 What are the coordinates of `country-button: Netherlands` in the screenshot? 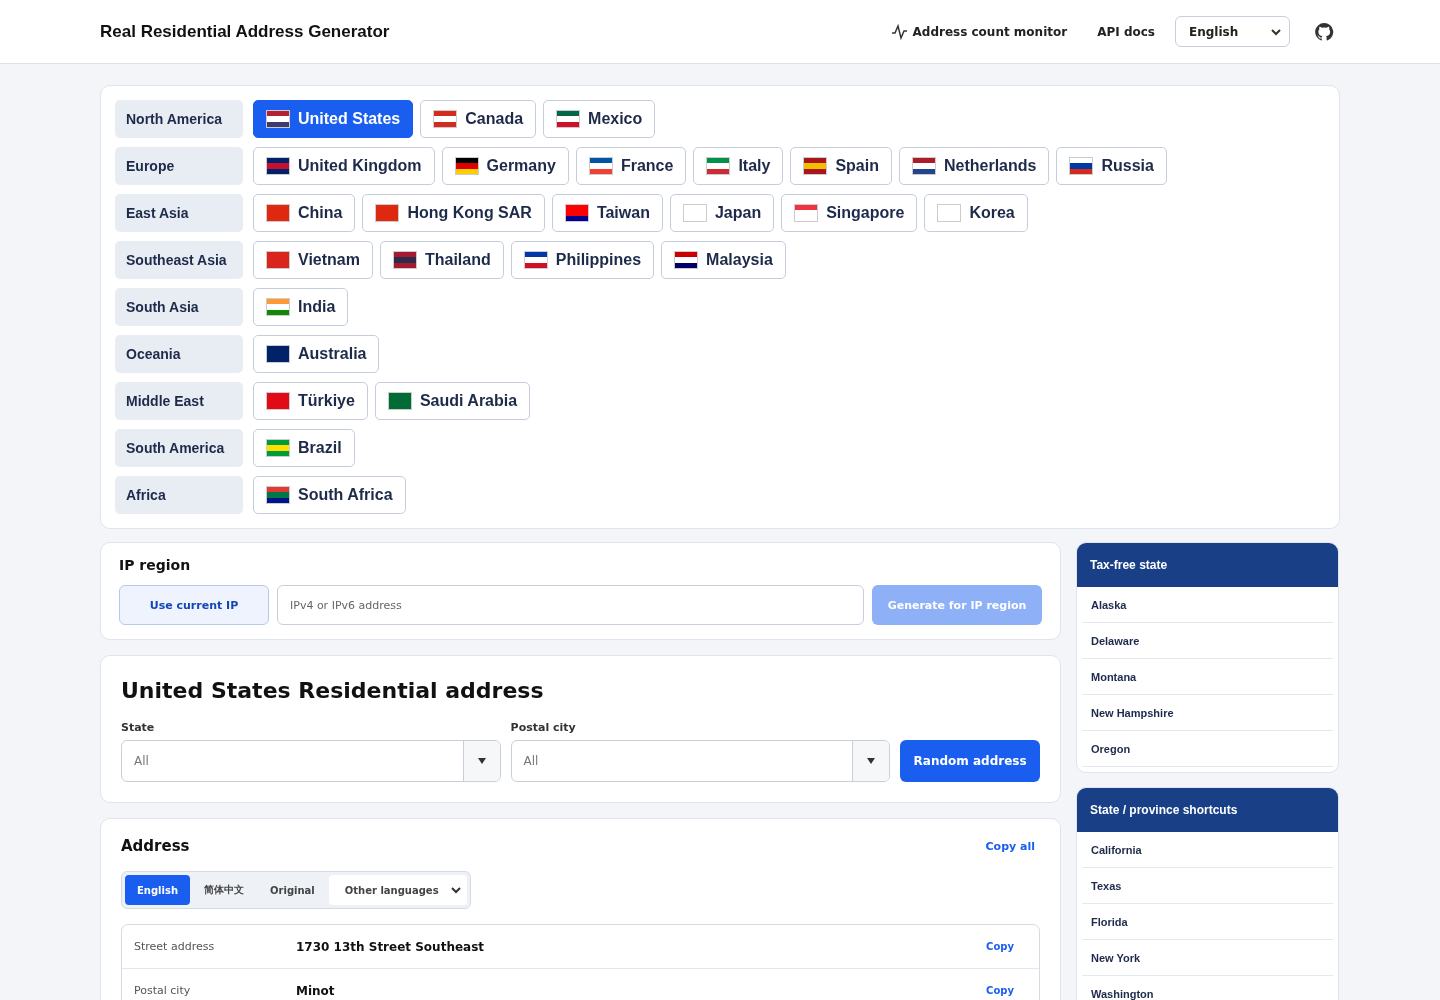 It's located at (974, 166).